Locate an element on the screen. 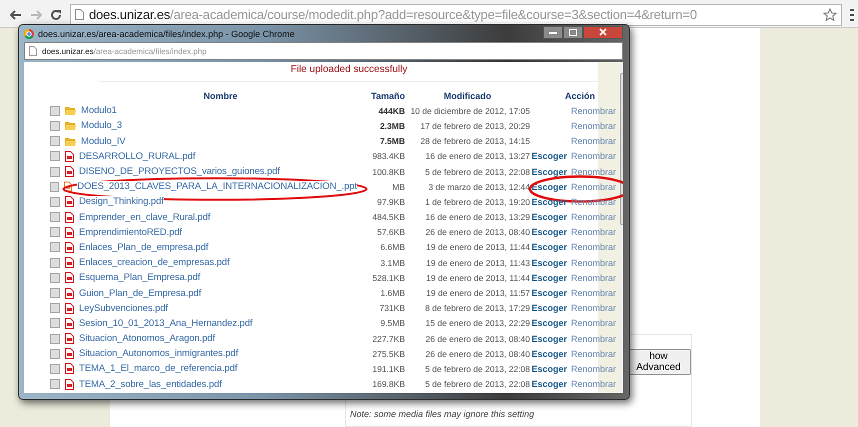 The image size is (858, 427). date-cell: 19 de enero de 2013, 11:43 is located at coordinates (478, 263).